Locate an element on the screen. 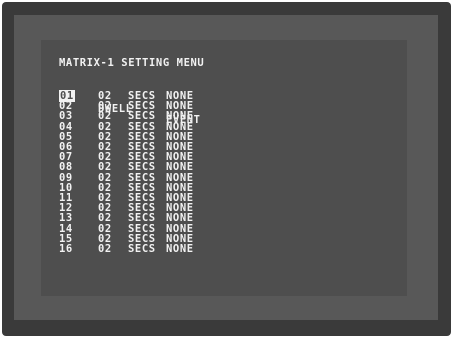  dwell-unit: SECS is located at coordinates (142, 249).